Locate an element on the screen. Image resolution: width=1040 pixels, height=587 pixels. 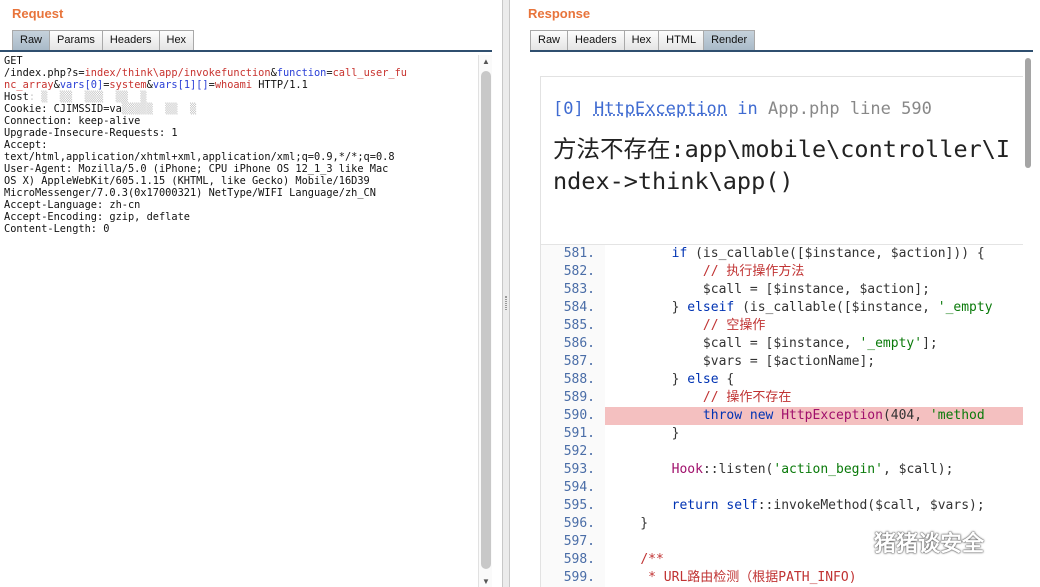
code-token: (404, is located at coordinates (906, 415).